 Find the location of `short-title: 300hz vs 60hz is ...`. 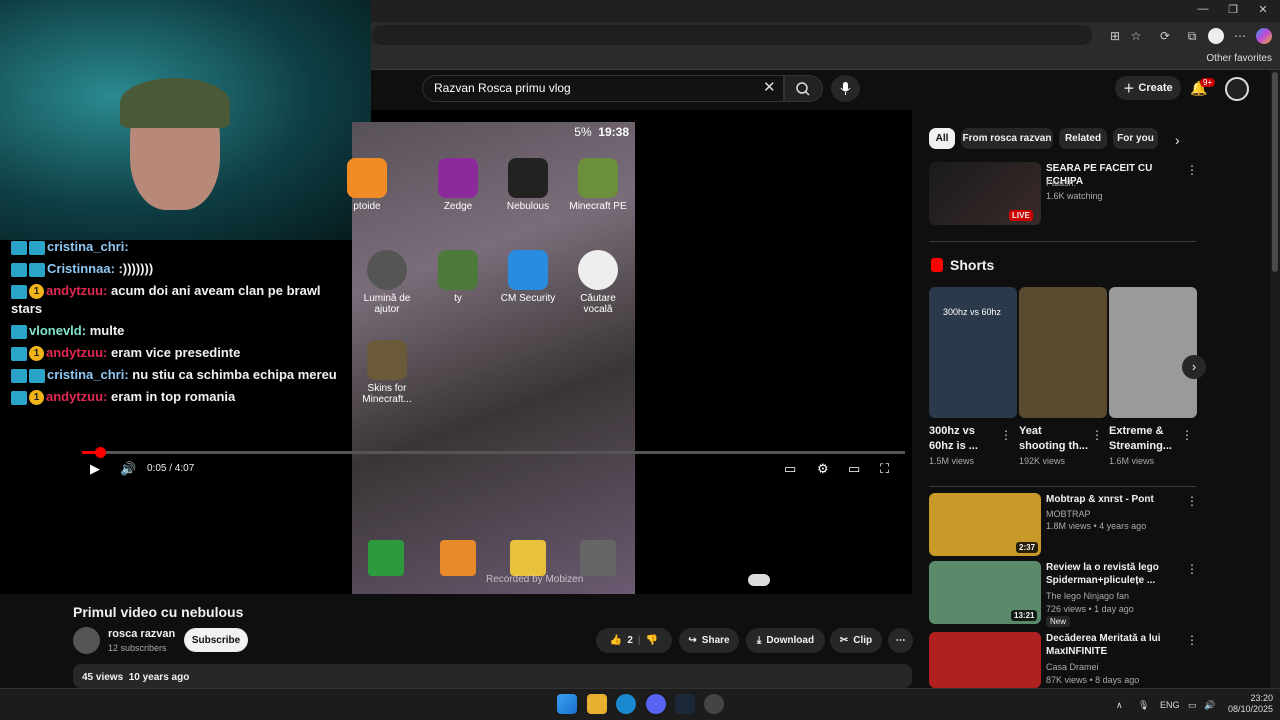

short-title: 300hz vs 60hz is ... is located at coordinates (964, 439).